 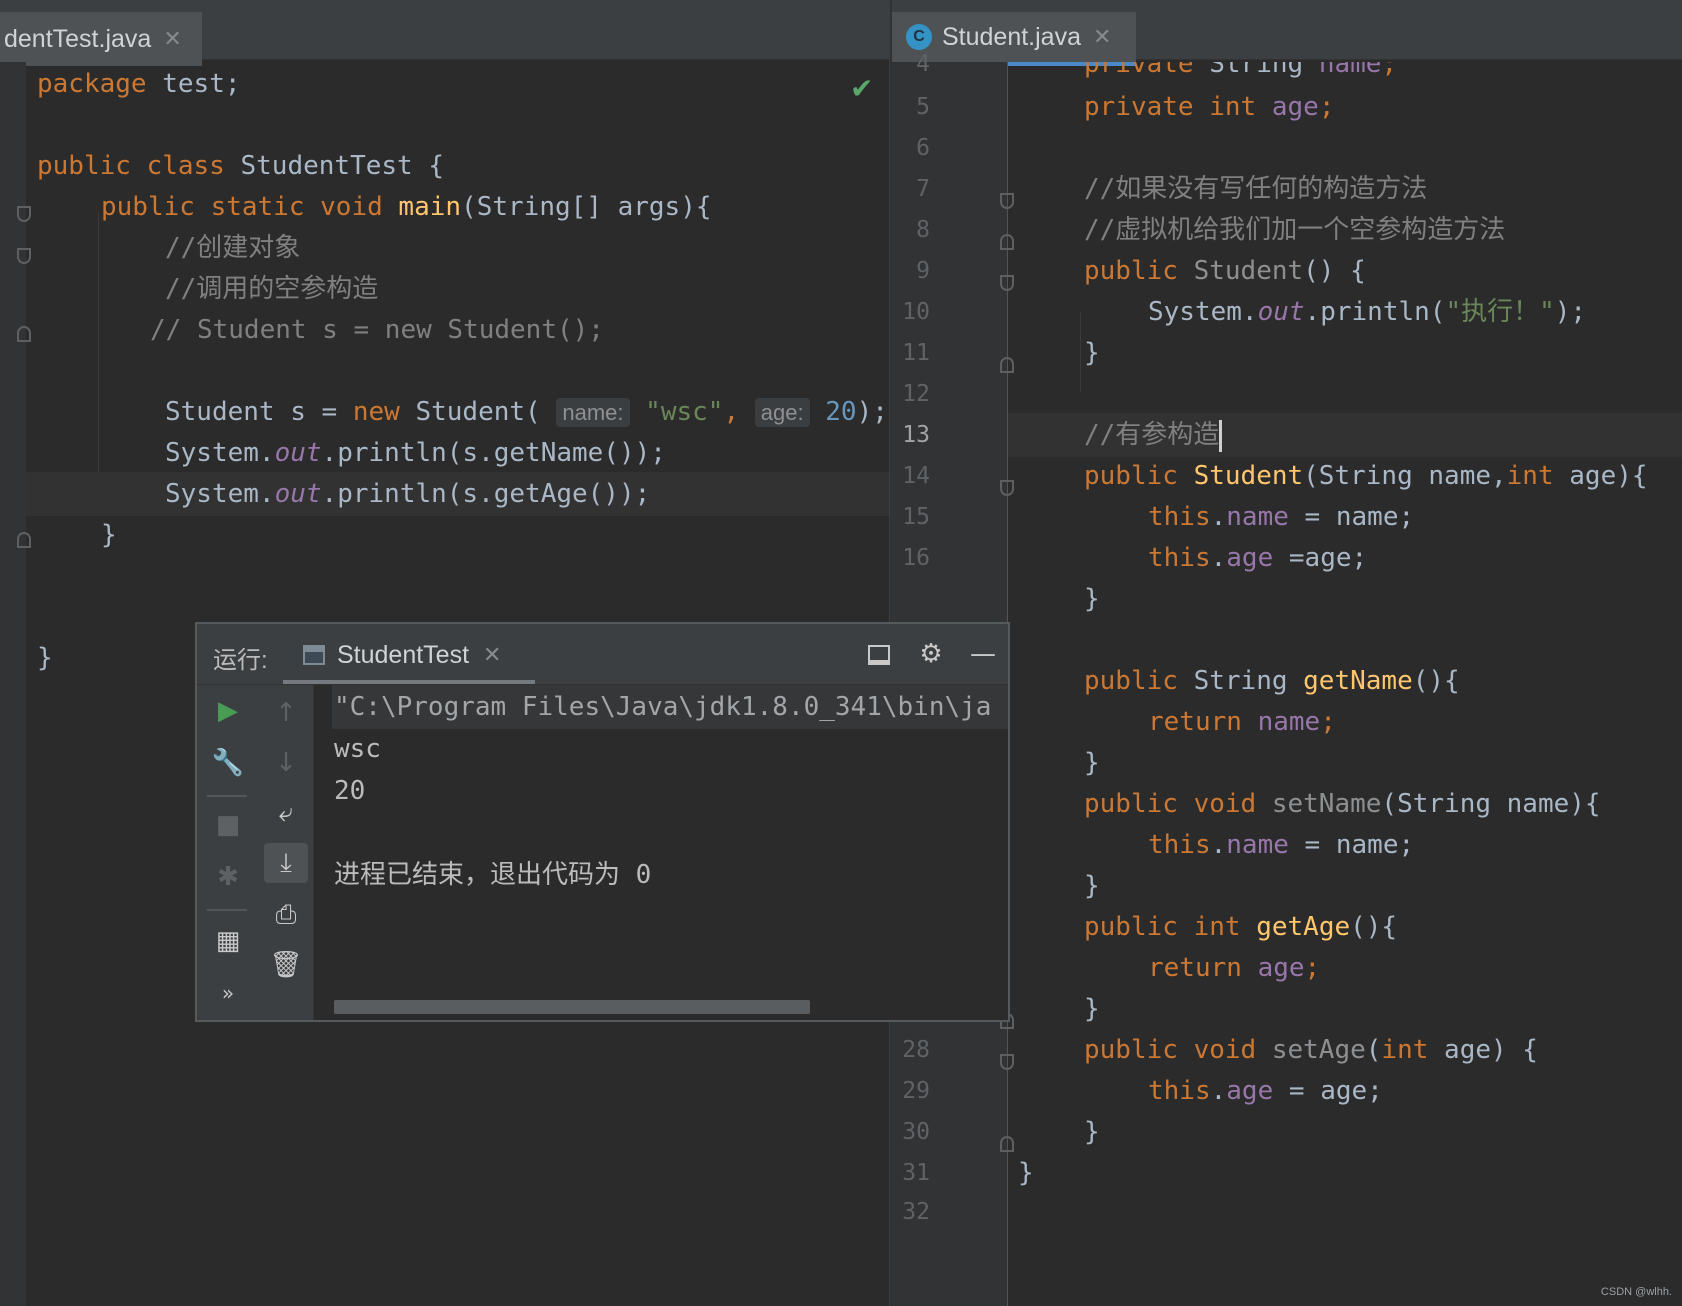 I want to click on code-line: package test;, so click(x=139, y=84).